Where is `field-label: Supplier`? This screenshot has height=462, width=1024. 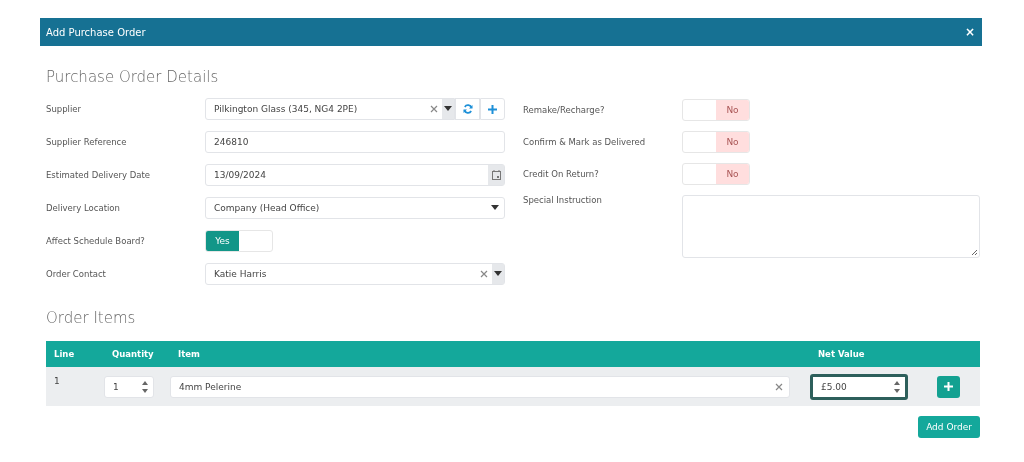 field-label: Supplier is located at coordinates (64, 109).